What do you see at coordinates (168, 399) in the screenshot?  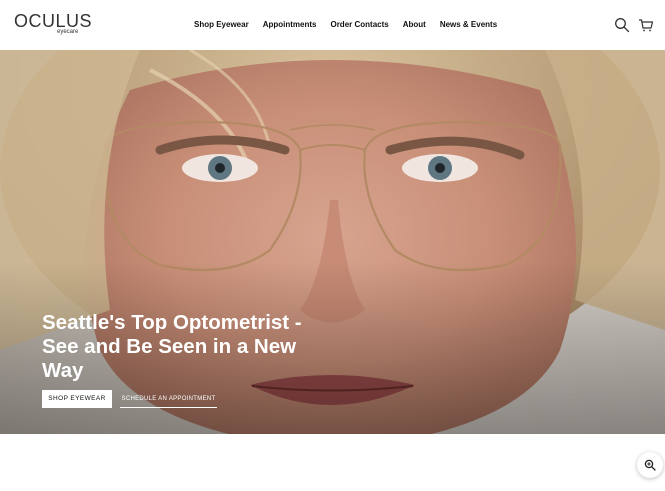 I see `schedule-appointment-button: SCHEDULE AN APPOINTMENT` at bounding box center [168, 399].